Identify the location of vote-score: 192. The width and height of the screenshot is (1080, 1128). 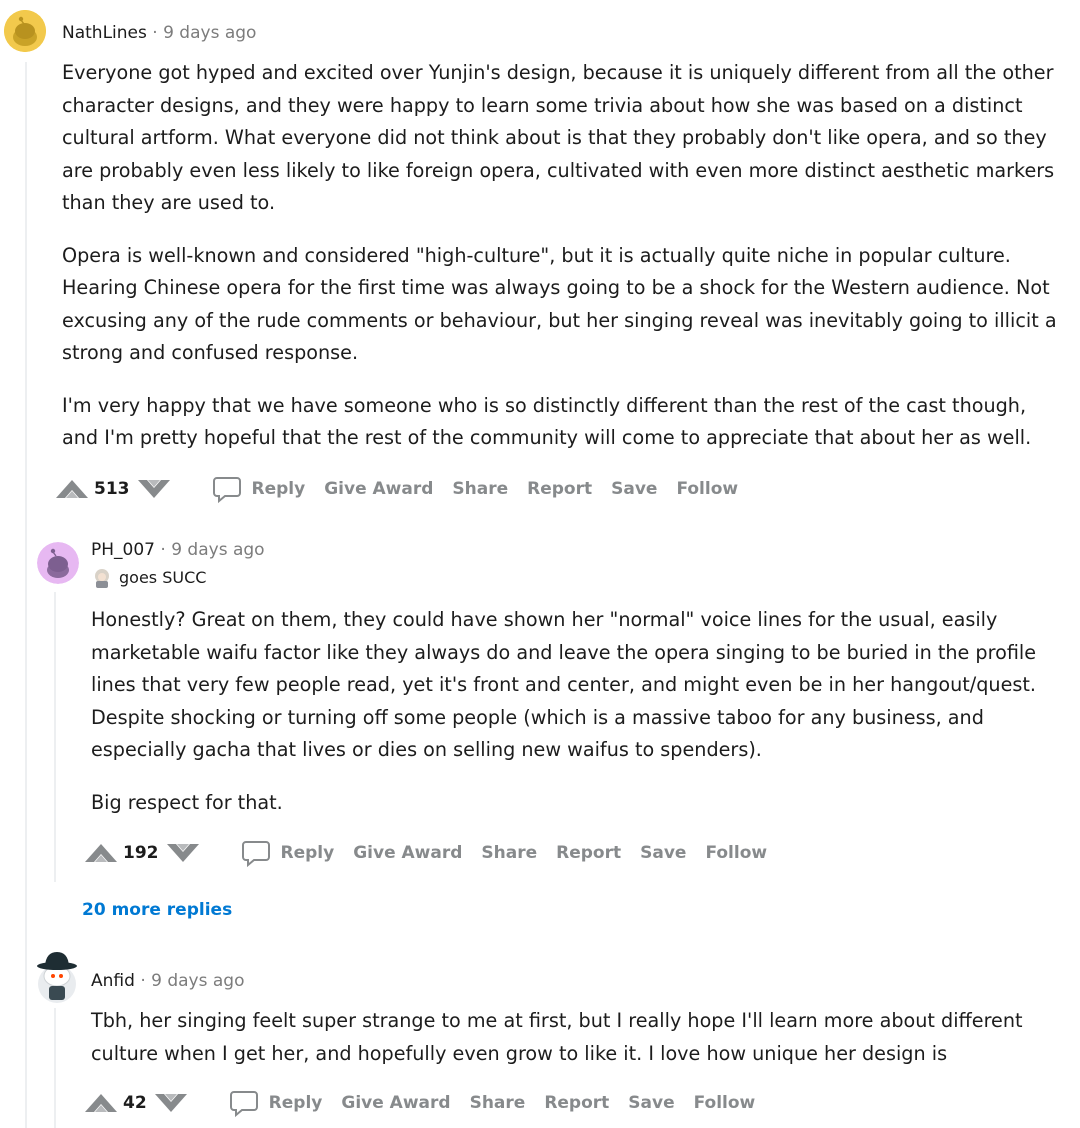
(141, 853).